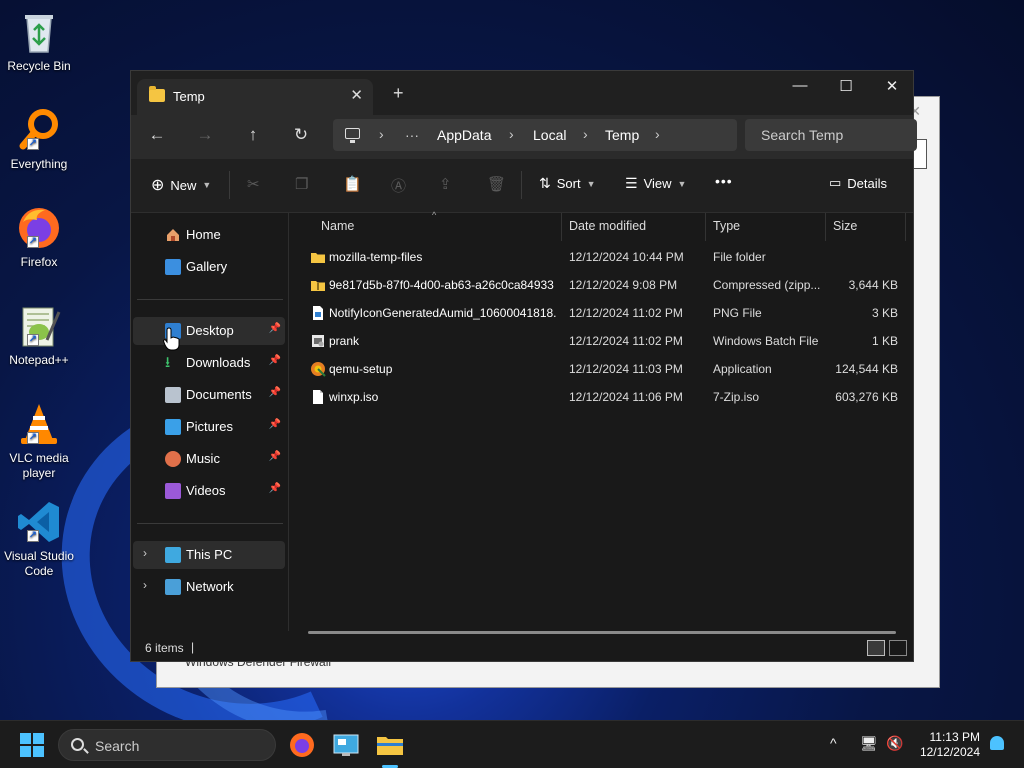 This screenshot has height=768, width=1024. Describe the element at coordinates (39, 139) in the screenshot. I see `desktop-icon-everything: ↗ Everything` at that location.